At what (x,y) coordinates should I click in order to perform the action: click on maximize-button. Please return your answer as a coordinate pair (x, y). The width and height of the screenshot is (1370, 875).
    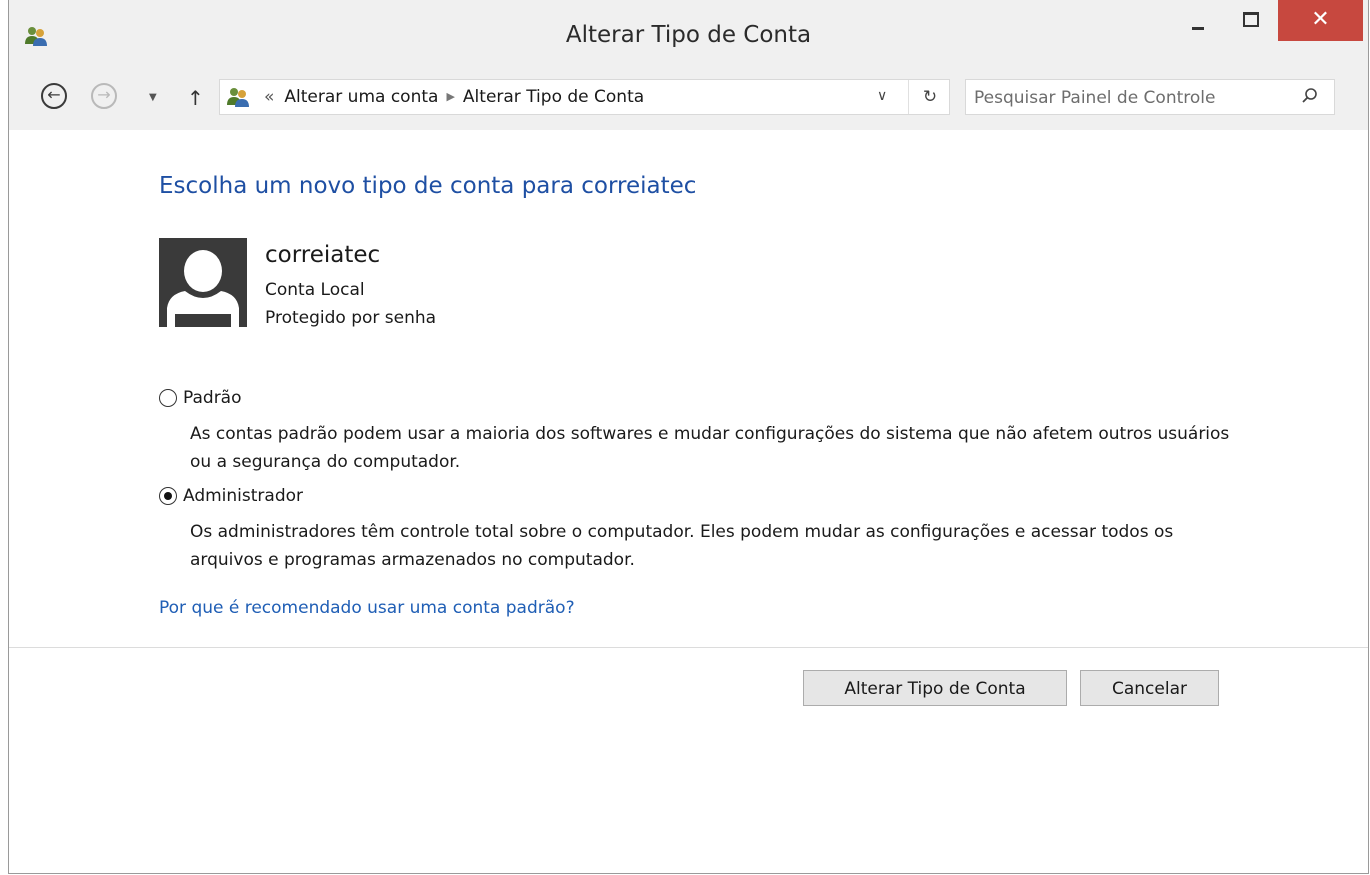
    Looking at the image, I should click on (1250, 20).